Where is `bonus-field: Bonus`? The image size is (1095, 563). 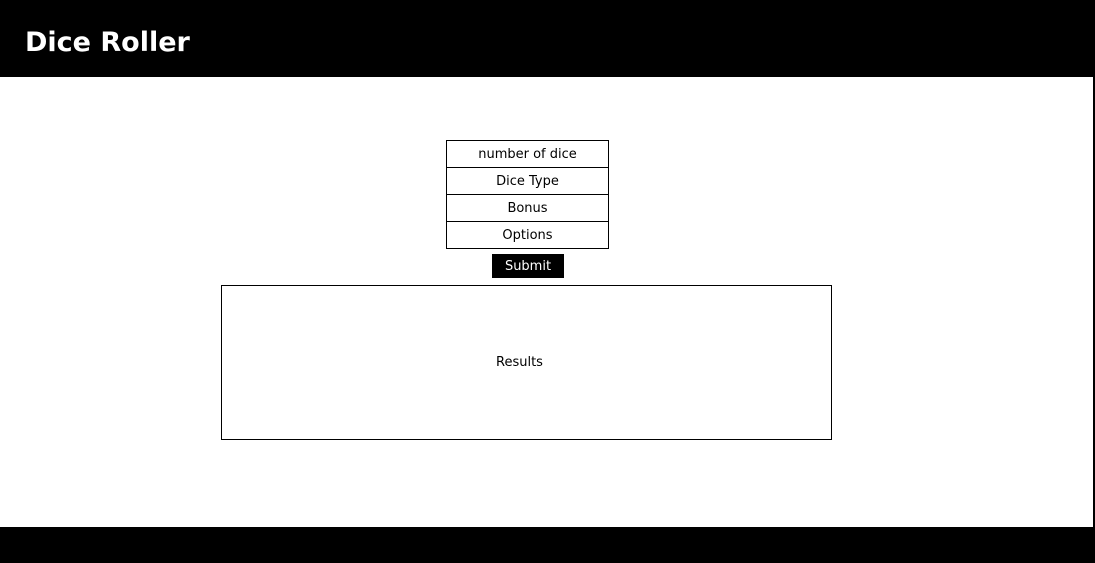 bonus-field: Bonus is located at coordinates (527, 208).